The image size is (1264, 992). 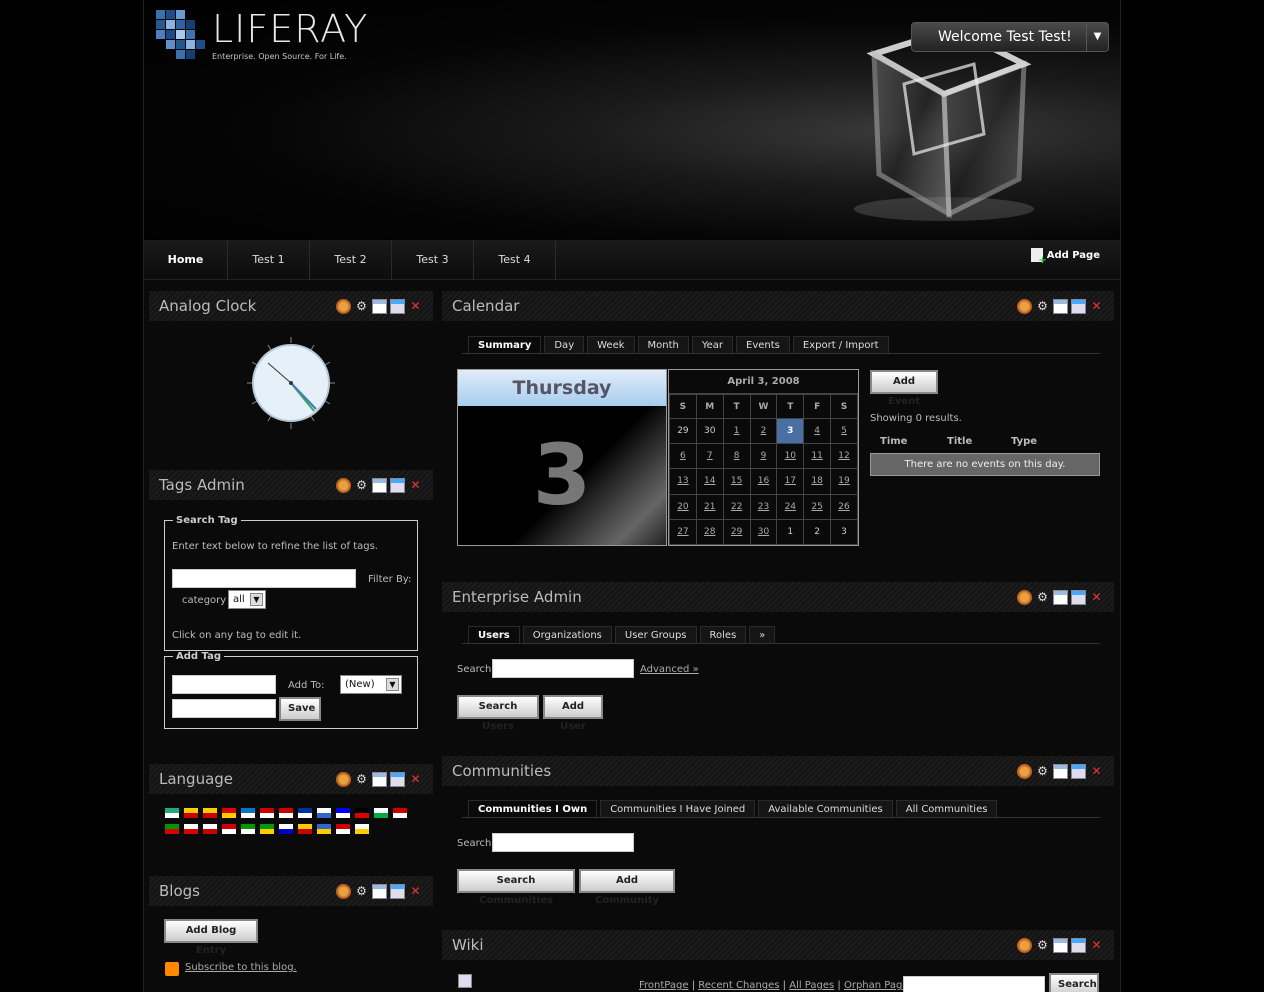 What do you see at coordinates (736, 481) in the screenshot?
I see `calendar-day: 15` at bounding box center [736, 481].